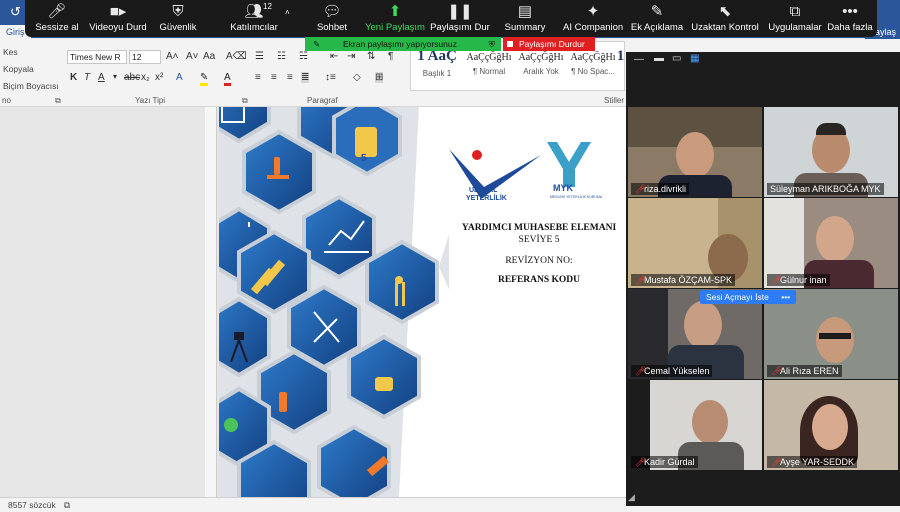 This screenshot has width=900, height=512. Describe the element at coordinates (330, 77) in the screenshot. I see `line-spacing-icon: ↕≡` at that location.